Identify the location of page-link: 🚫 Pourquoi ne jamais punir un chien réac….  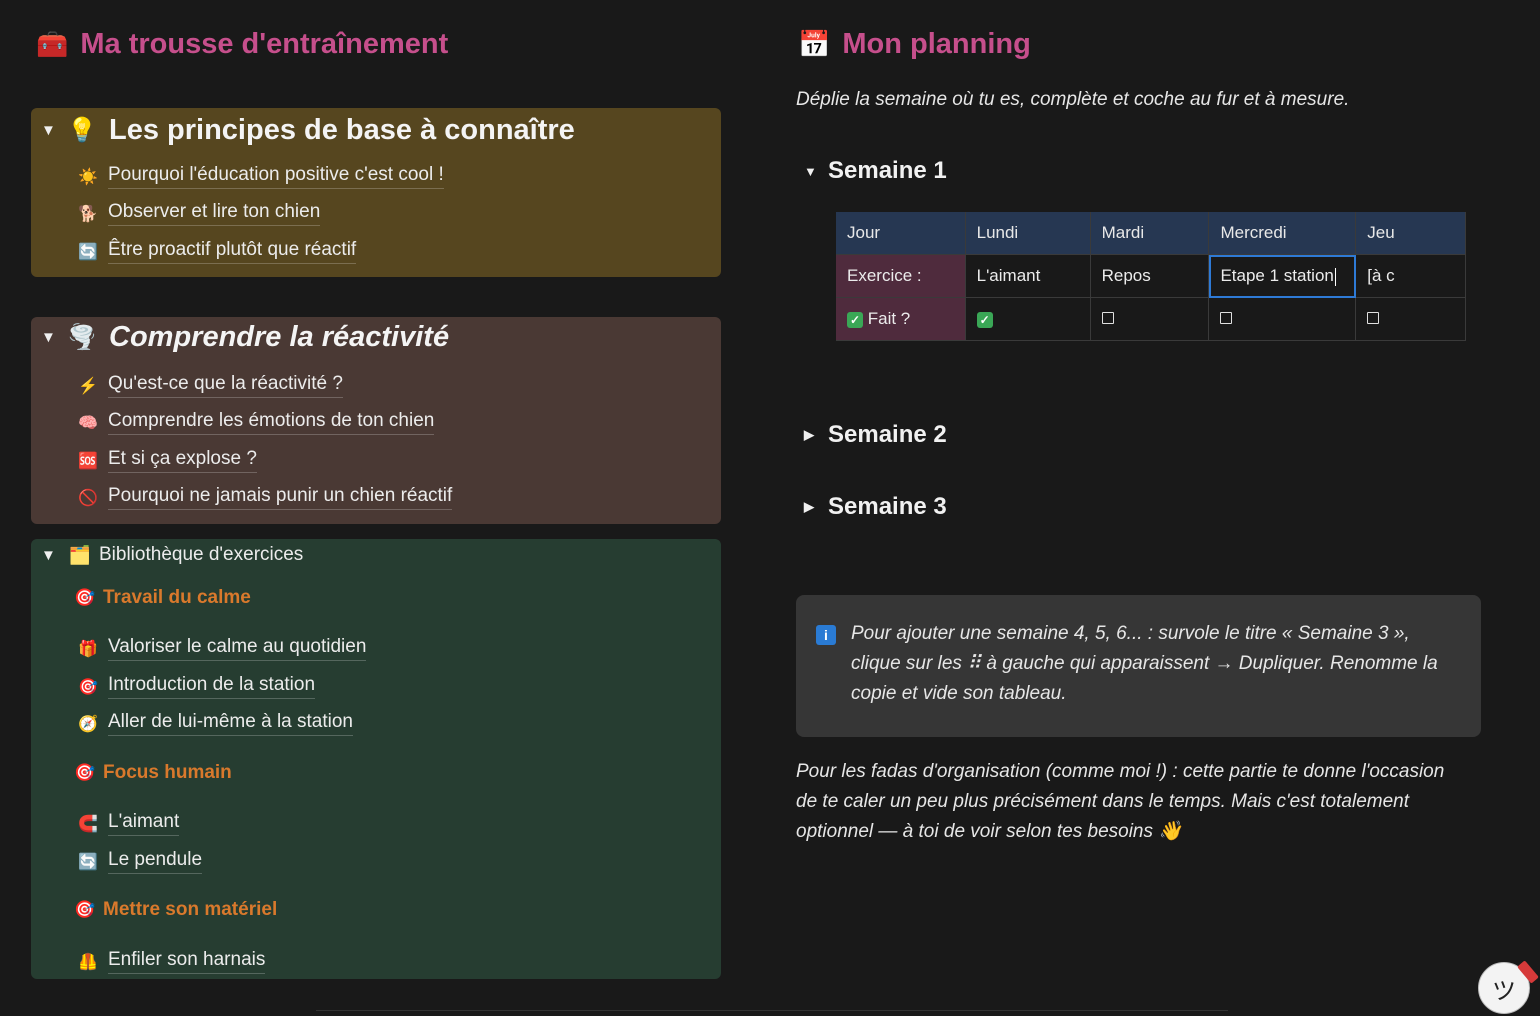
(265, 497).